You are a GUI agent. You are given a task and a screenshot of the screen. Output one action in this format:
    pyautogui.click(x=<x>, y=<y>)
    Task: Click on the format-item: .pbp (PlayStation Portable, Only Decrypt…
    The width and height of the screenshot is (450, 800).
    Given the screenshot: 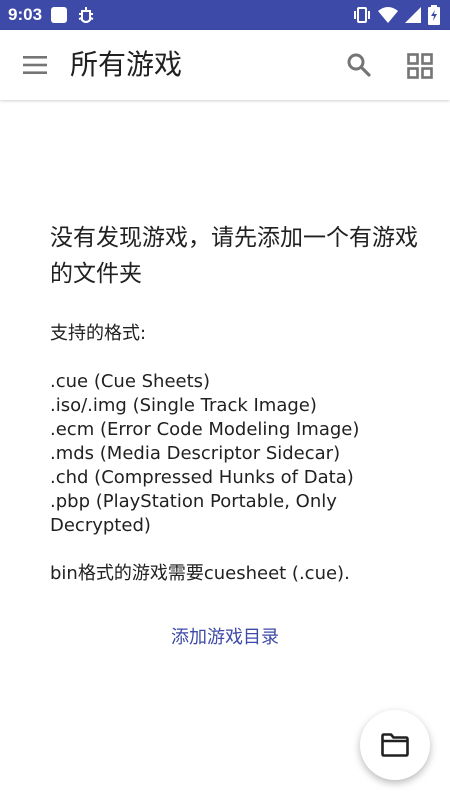 What is the action you would take?
    pyautogui.click(x=193, y=513)
    